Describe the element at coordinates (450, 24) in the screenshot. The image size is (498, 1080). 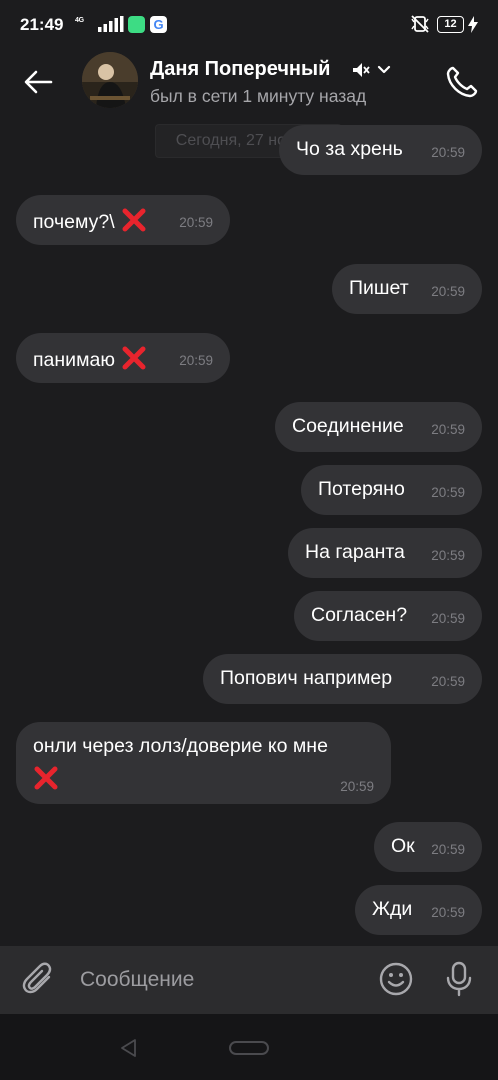
I see `battery-icon: 12` at that location.